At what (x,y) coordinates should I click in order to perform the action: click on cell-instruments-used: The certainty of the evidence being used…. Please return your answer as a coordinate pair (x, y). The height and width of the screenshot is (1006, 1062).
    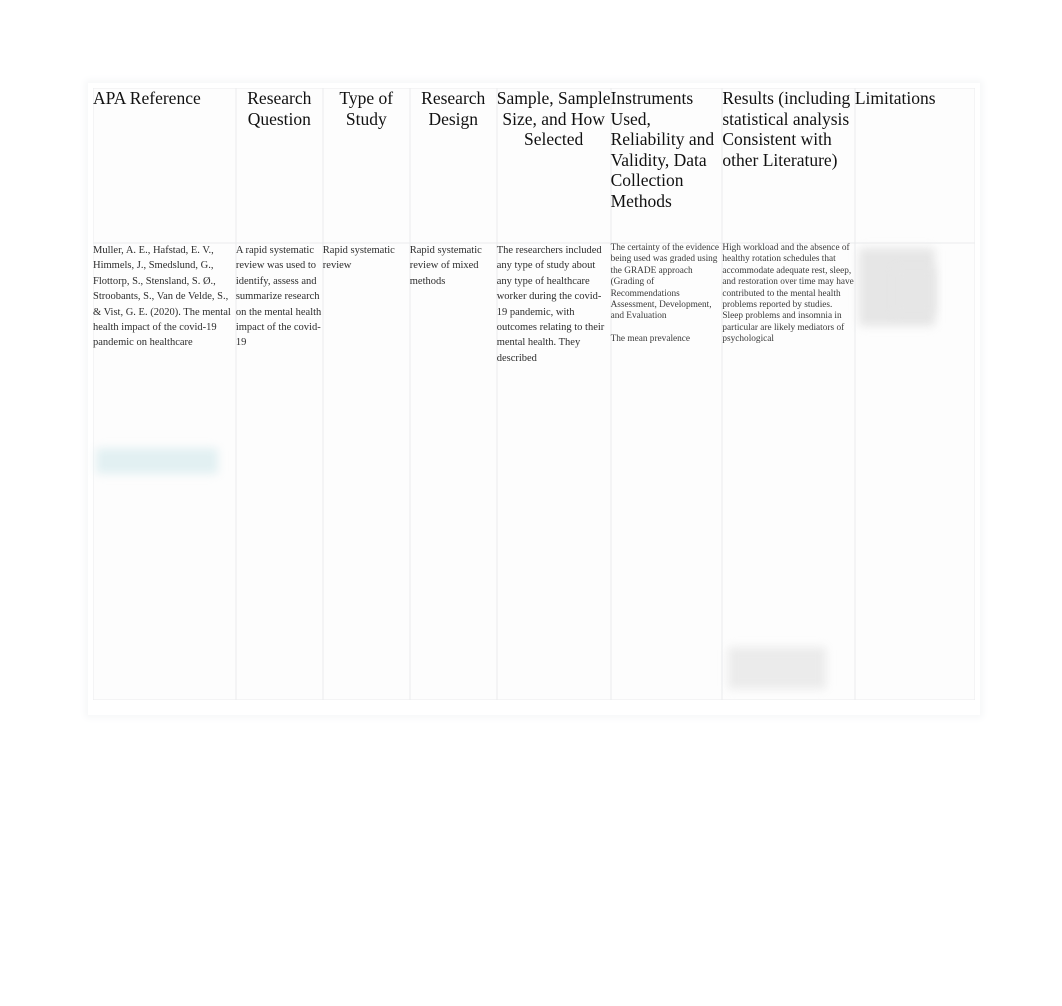
    Looking at the image, I should click on (666, 471).